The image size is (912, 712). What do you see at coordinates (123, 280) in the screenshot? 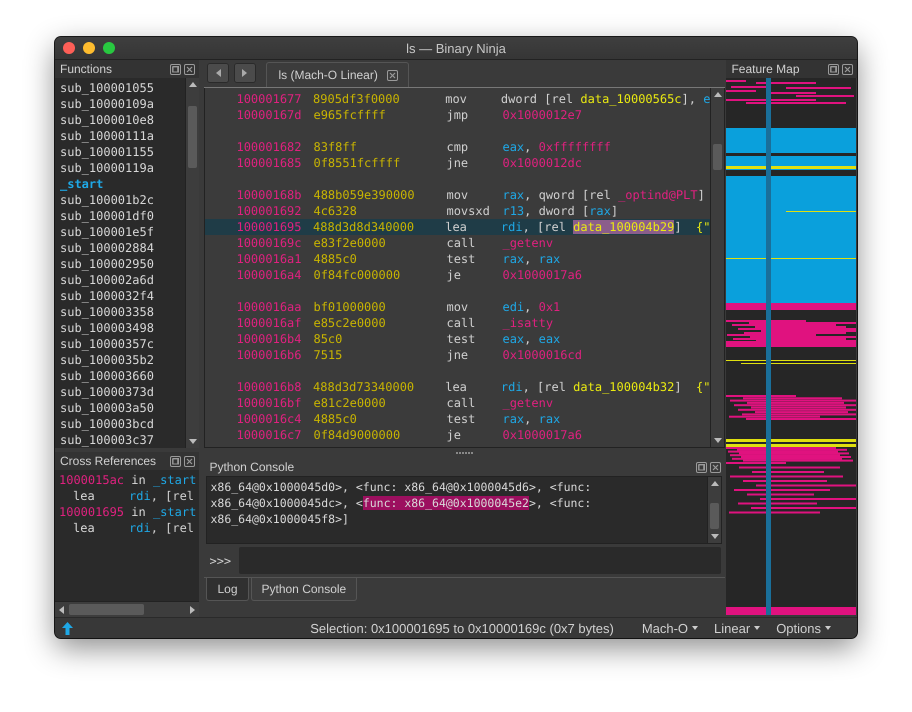
I see `function-item: sub_100002a6d` at bounding box center [123, 280].